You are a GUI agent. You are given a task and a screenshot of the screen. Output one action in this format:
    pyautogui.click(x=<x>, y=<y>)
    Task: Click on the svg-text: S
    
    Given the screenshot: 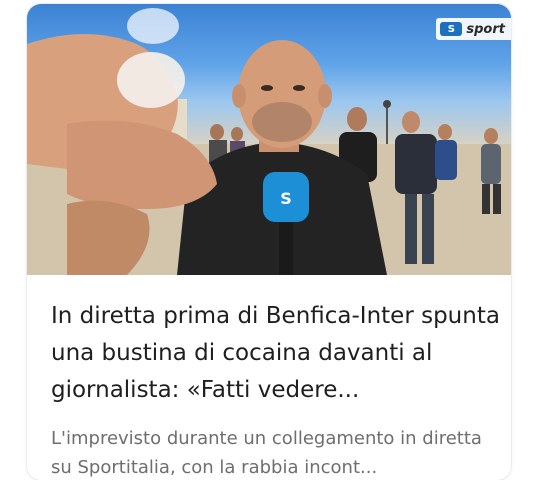 What is the action you would take?
    pyautogui.click(x=286, y=198)
    